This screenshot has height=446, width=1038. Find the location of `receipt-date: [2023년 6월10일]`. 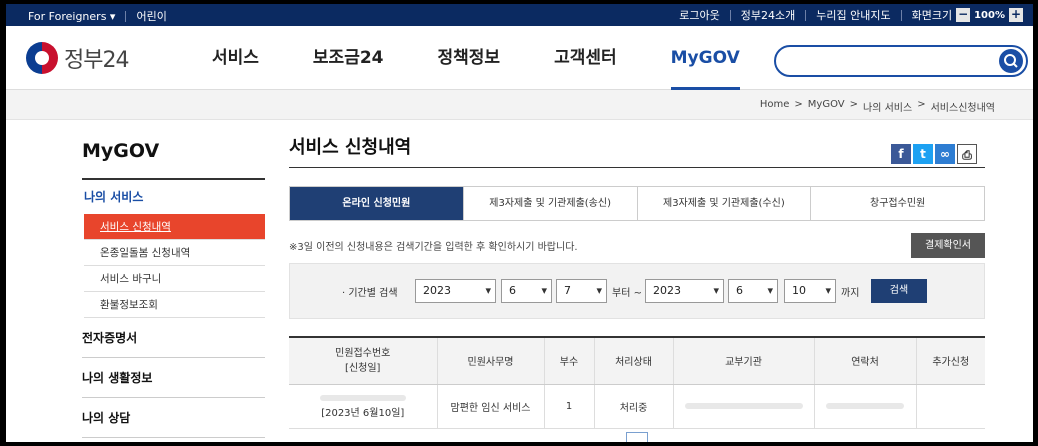

receipt-date: [2023년 6월10일] is located at coordinates (363, 413).